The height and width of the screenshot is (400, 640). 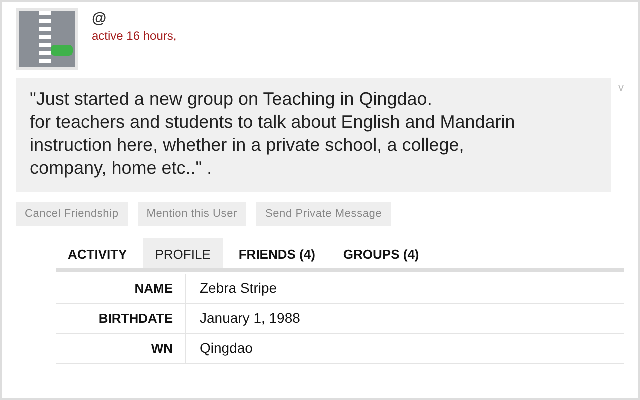 I want to click on profile-tab: FRIENDS (4), so click(x=277, y=253).